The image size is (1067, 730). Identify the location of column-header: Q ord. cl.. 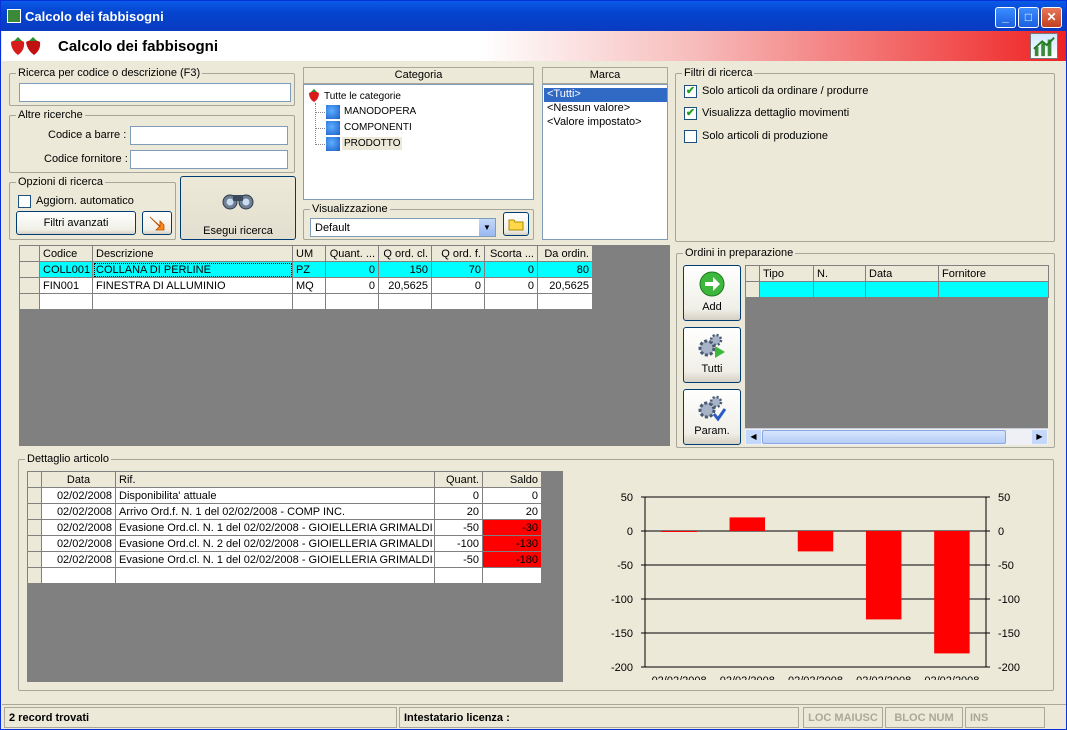
(405, 253).